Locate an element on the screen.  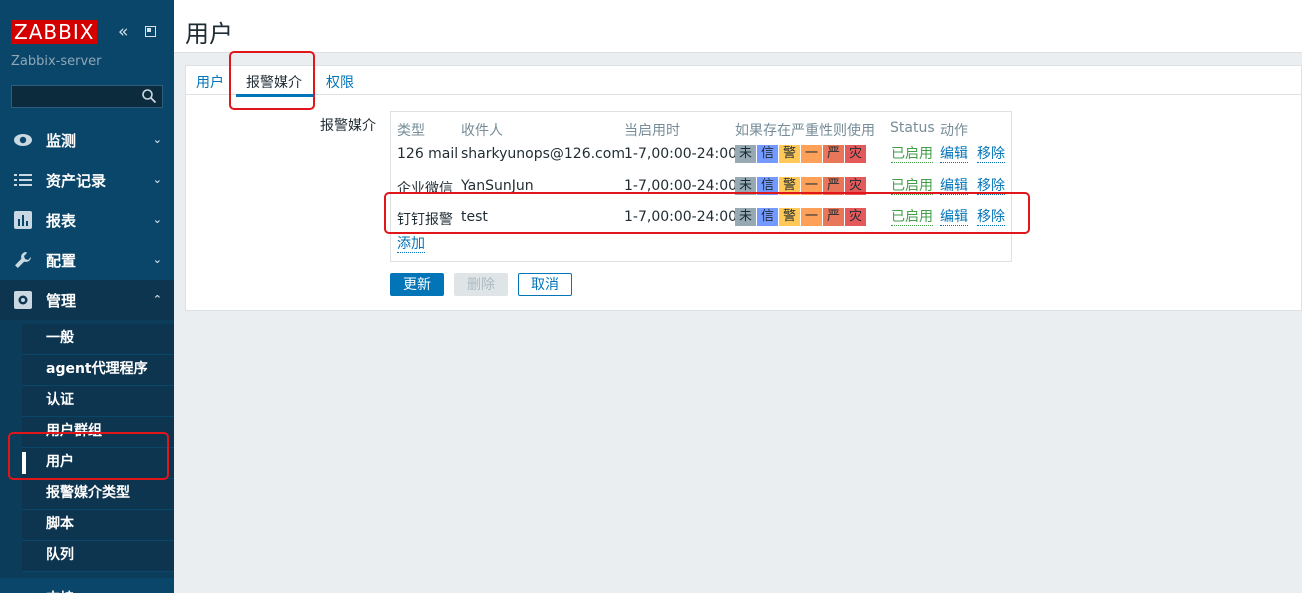
server-name: Zabbix-server is located at coordinates (56, 61).